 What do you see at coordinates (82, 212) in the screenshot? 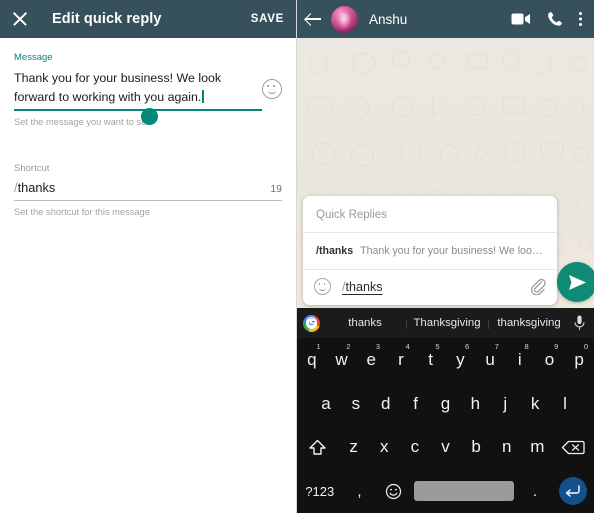
I see `shortcut-helper-text: Set the shortcut for this message` at bounding box center [82, 212].